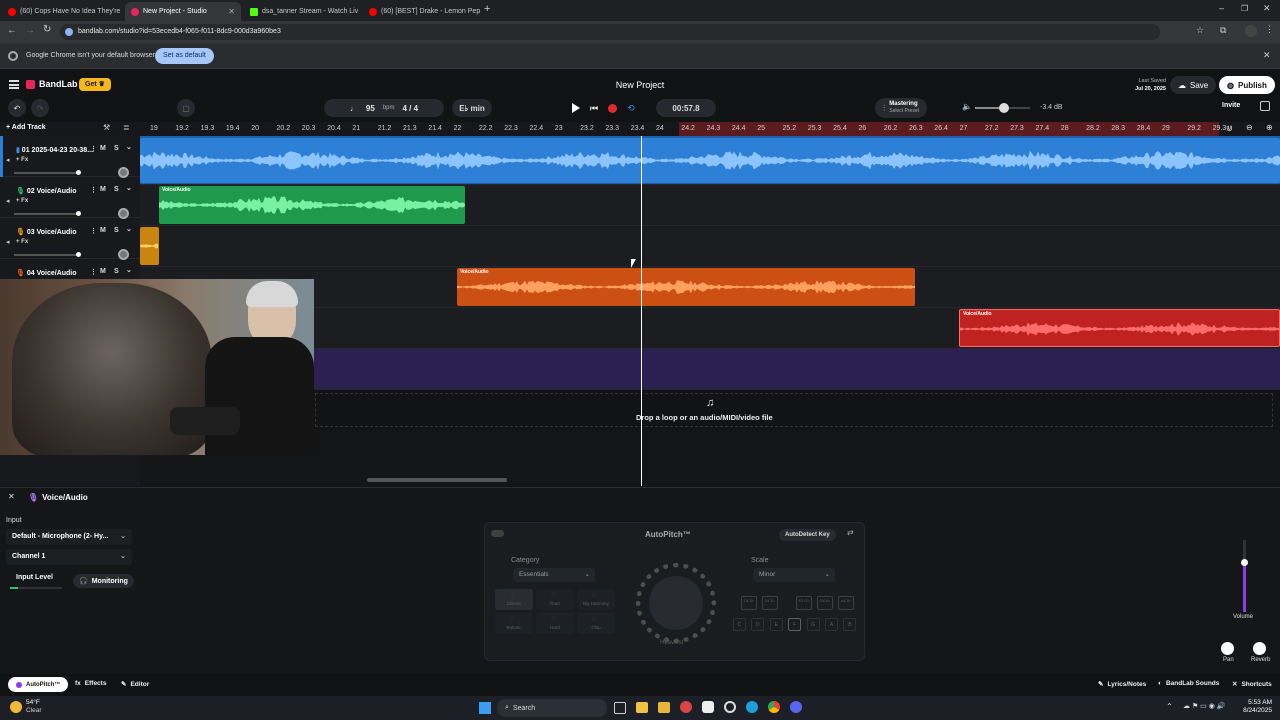  Describe the element at coordinates (103, 581) in the screenshot. I see `monitoring-button: 🎧 Monitoring` at that location.